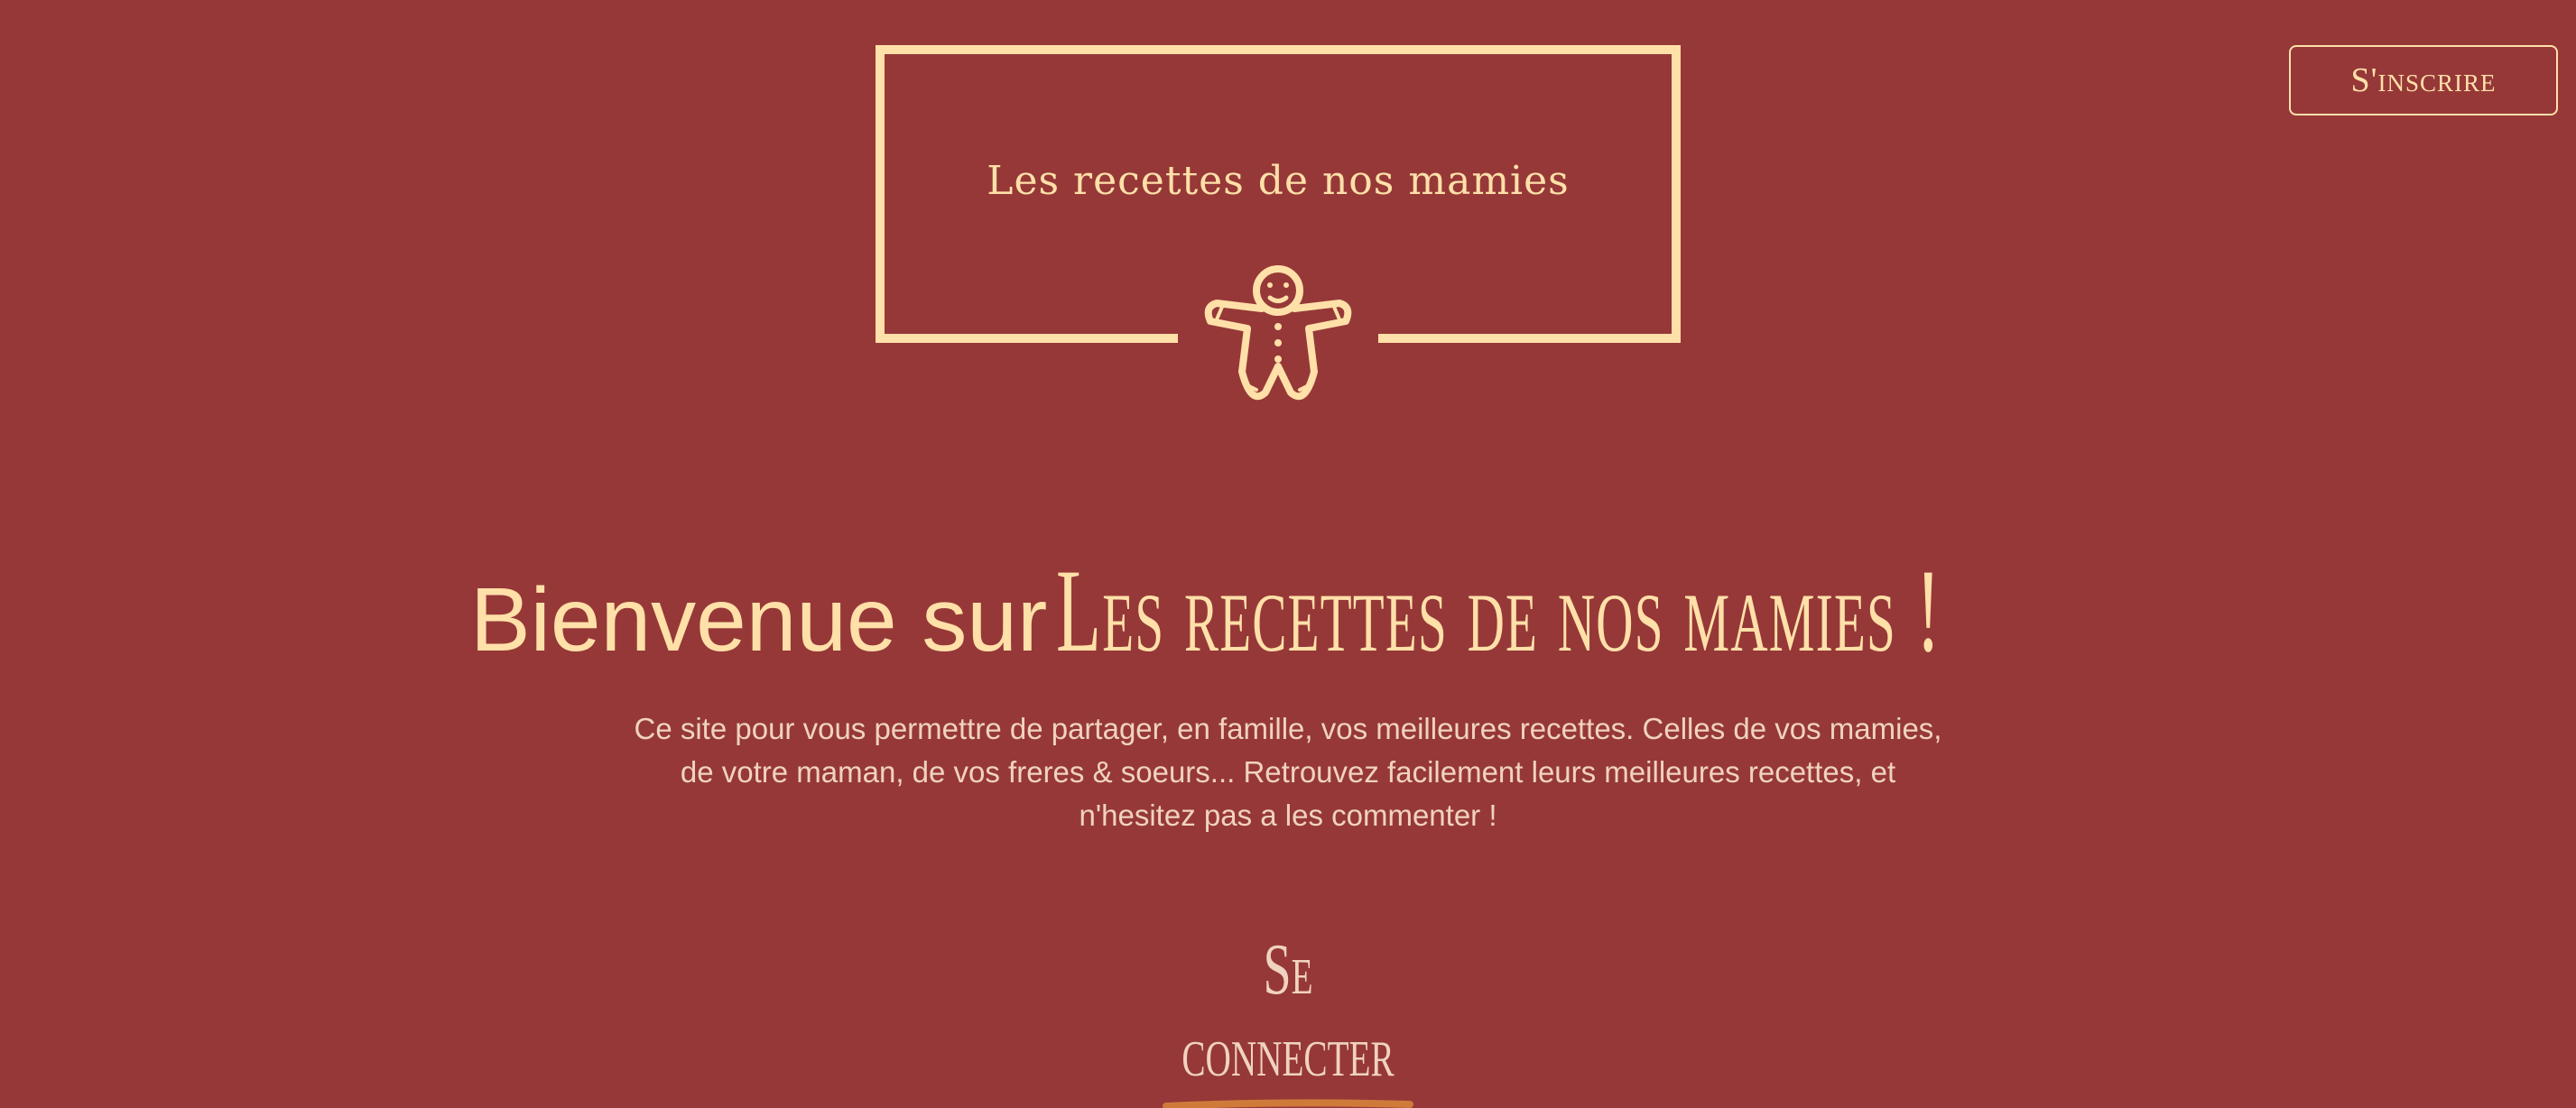  What do you see at coordinates (1278, 223) in the screenshot?
I see `logo-frame` at bounding box center [1278, 223].